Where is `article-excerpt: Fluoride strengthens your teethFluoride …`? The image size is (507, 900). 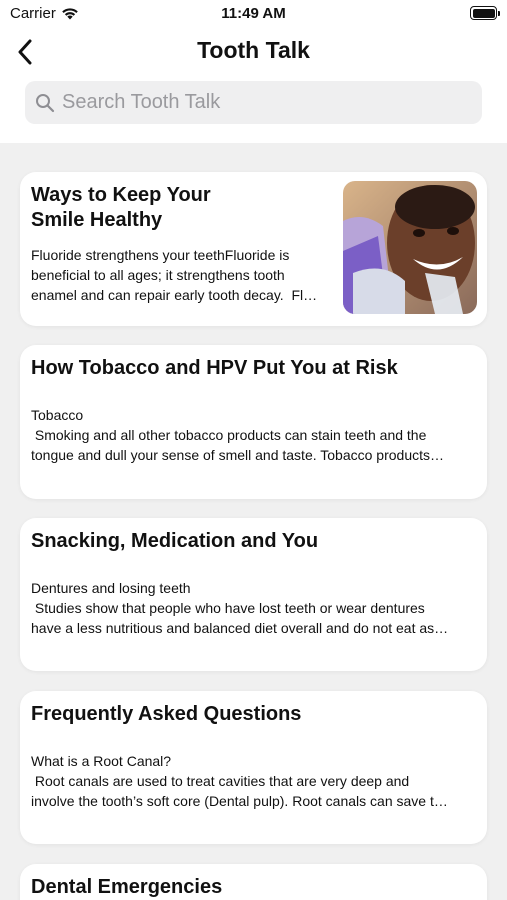 article-excerpt: Fluoride strengthens your teethFluoride … is located at coordinates (183, 275).